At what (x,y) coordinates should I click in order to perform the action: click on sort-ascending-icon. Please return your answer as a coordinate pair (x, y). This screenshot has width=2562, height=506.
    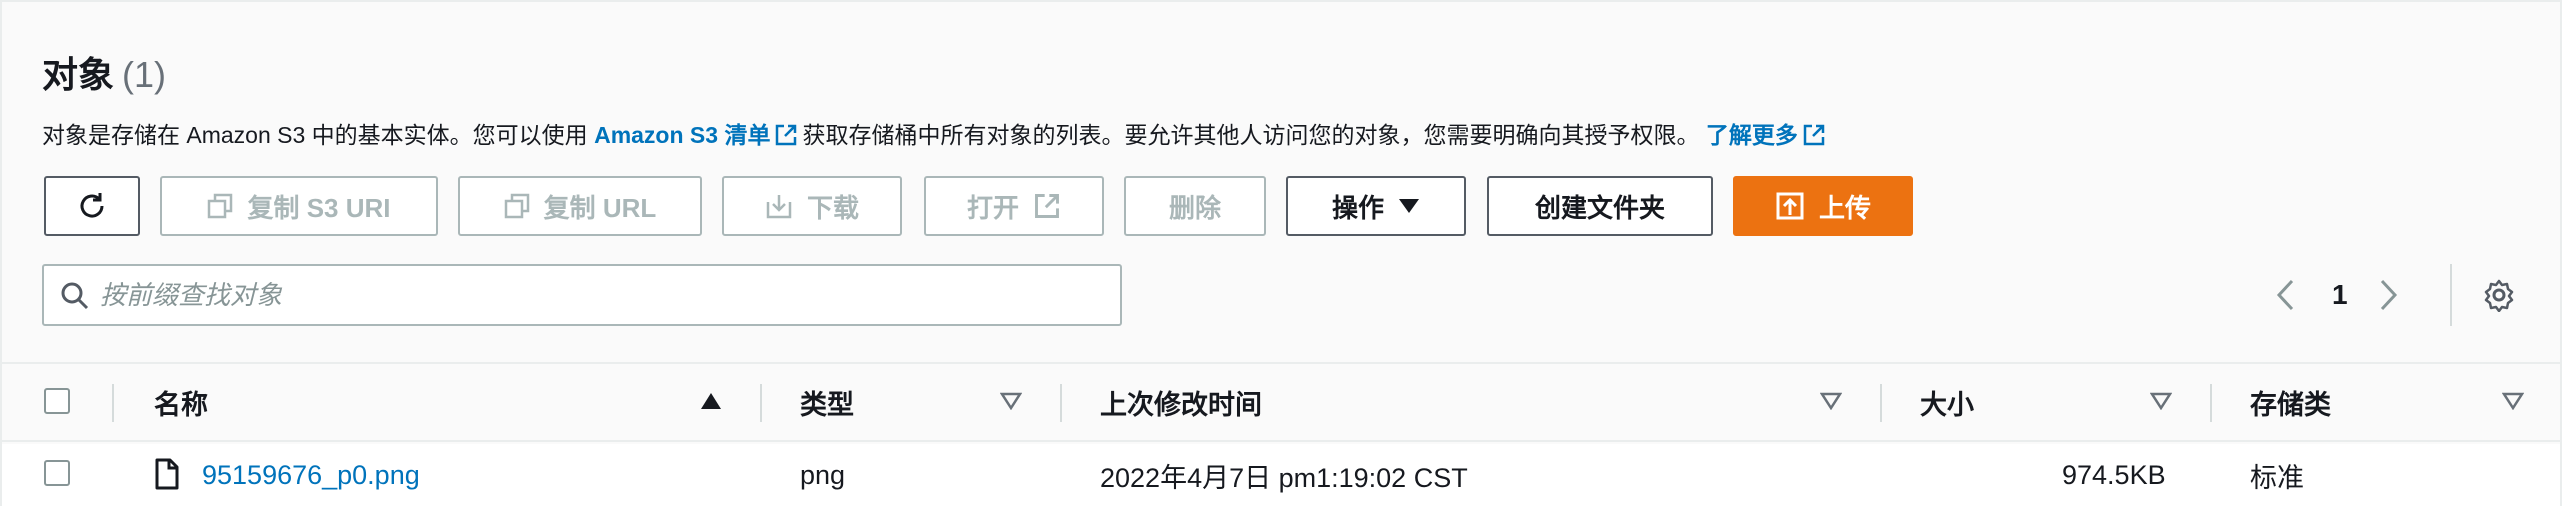
    Looking at the image, I should click on (711, 401).